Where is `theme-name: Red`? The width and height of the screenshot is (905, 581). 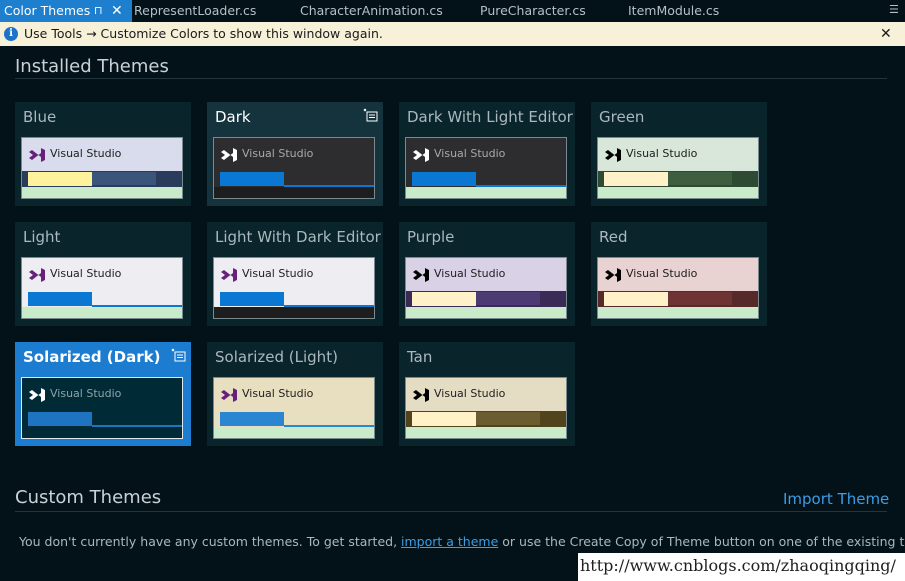
theme-name: Red is located at coordinates (613, 237).